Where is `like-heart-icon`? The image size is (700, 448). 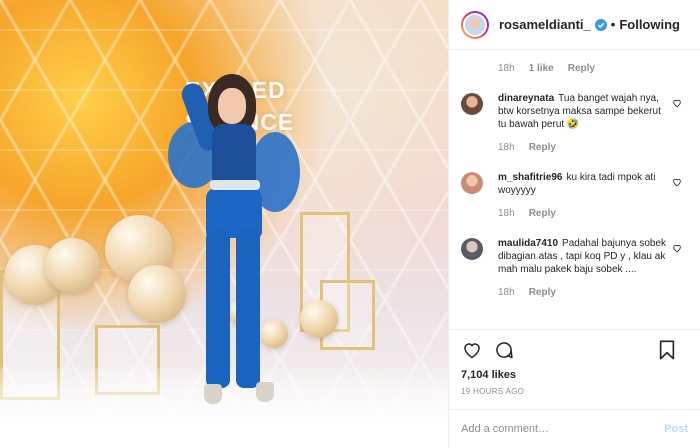 like-heart-icon is located at coordinates (472, 350).